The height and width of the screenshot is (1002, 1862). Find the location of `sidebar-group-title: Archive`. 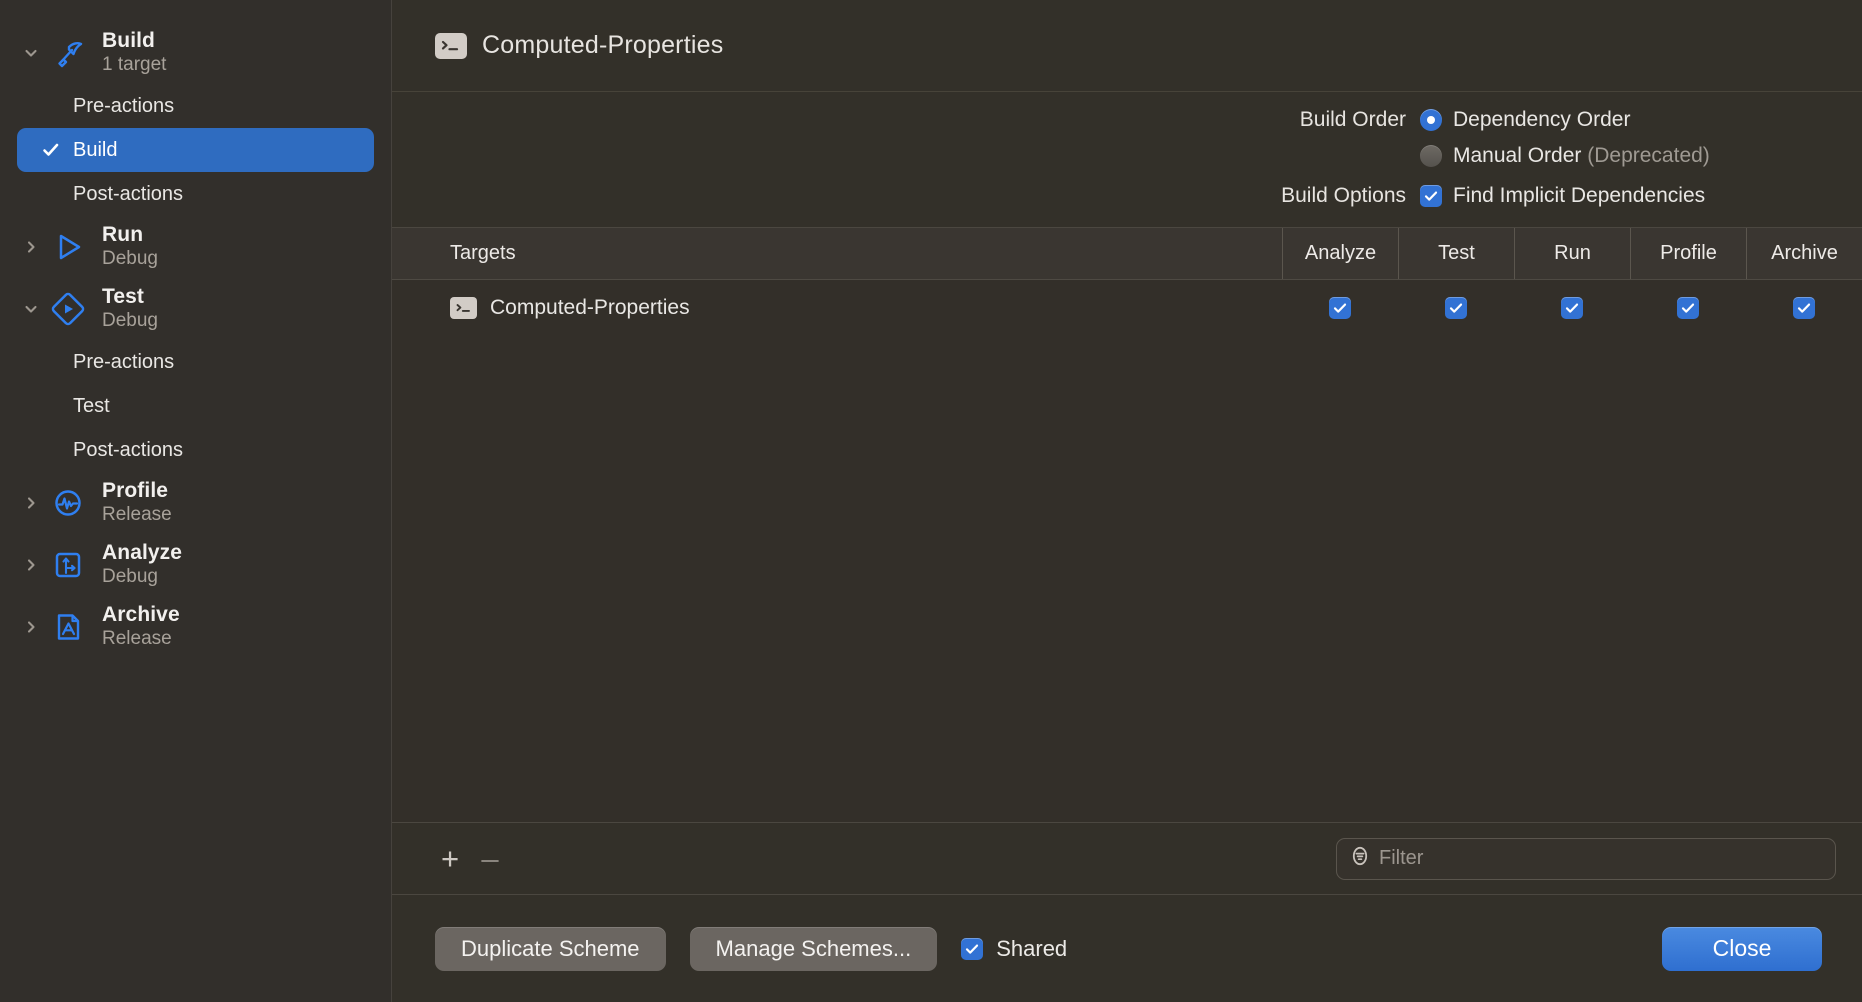

sidebar-group-title: Archive is located at coordinates (141, 615).